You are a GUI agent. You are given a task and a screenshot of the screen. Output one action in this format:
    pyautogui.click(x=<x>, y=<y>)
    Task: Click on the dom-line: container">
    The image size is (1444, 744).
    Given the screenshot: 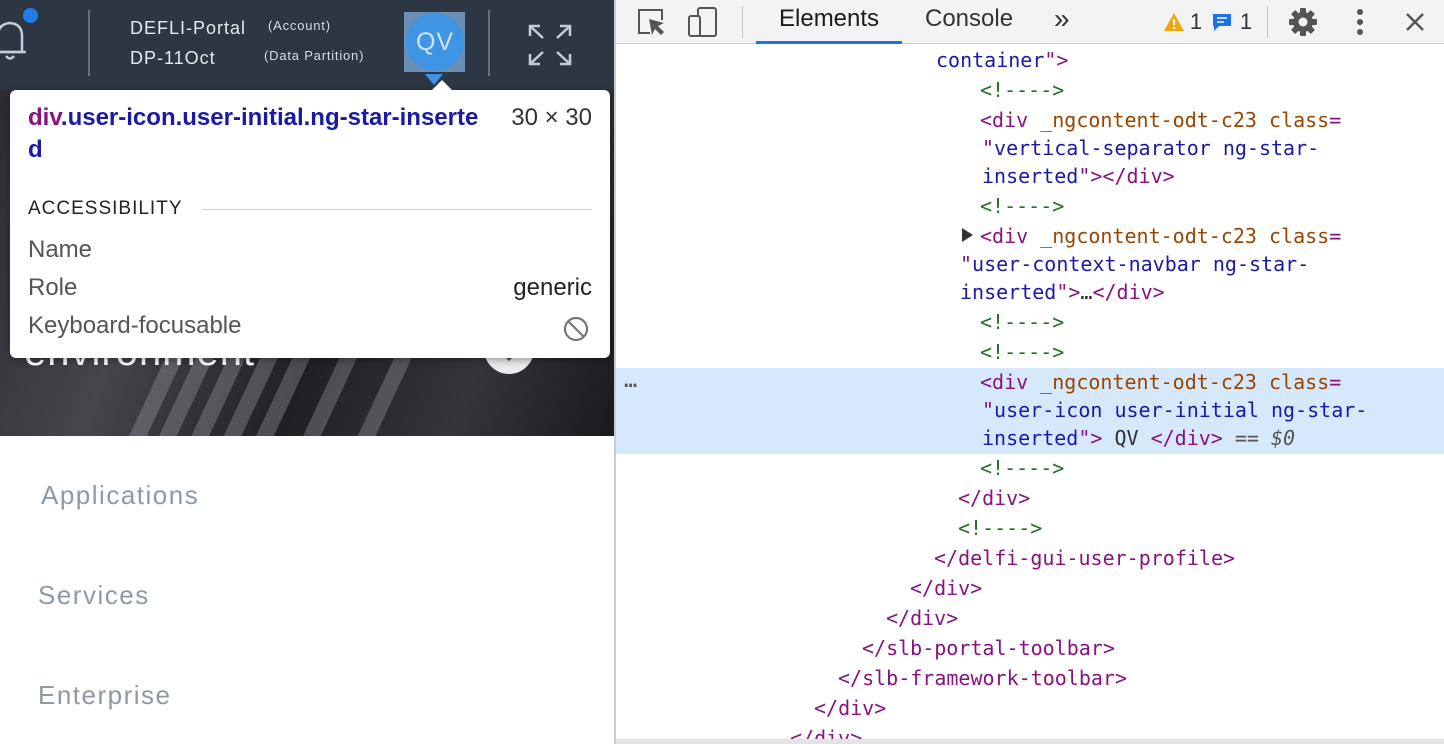 What is the action you would take?
    pyautogui.click(x=1002, y=60)
    